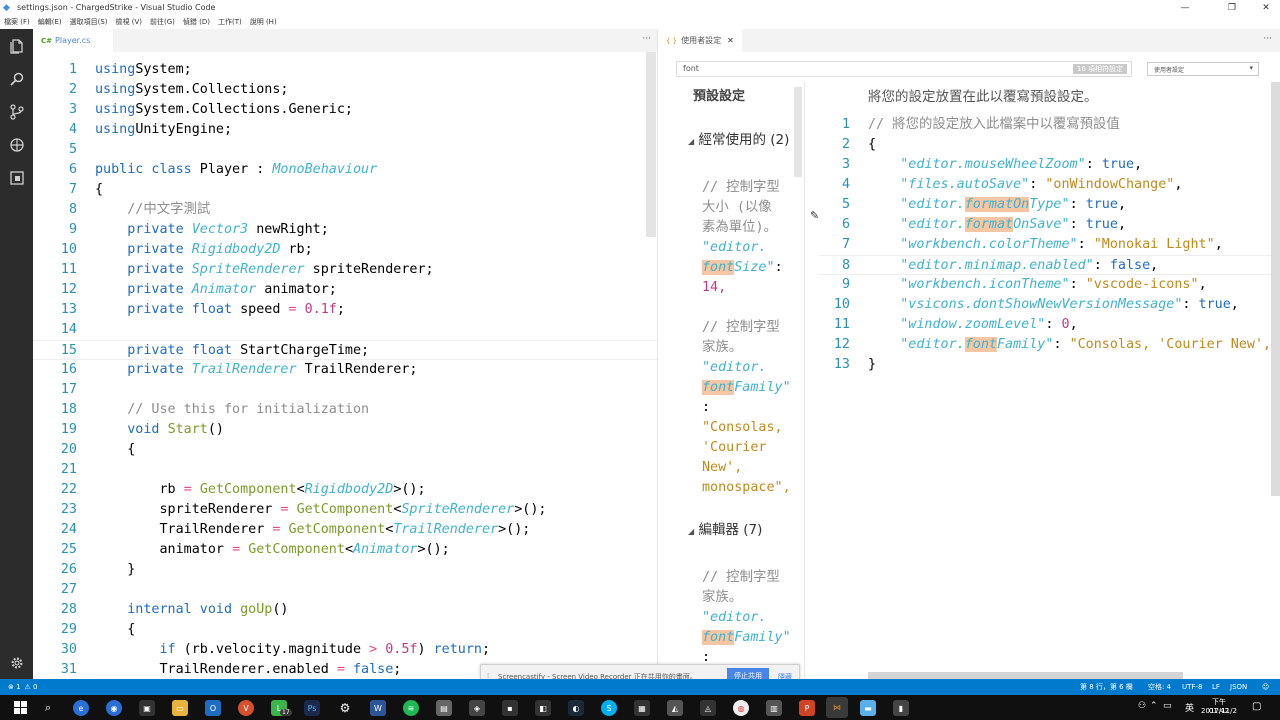 Image resolution: width=1280 pixels, height=720 pixels. What do you see at coordinates (1167, 706) in the screenshot?
I see `network-icon: ▭` at bounding box center [1167, 706].